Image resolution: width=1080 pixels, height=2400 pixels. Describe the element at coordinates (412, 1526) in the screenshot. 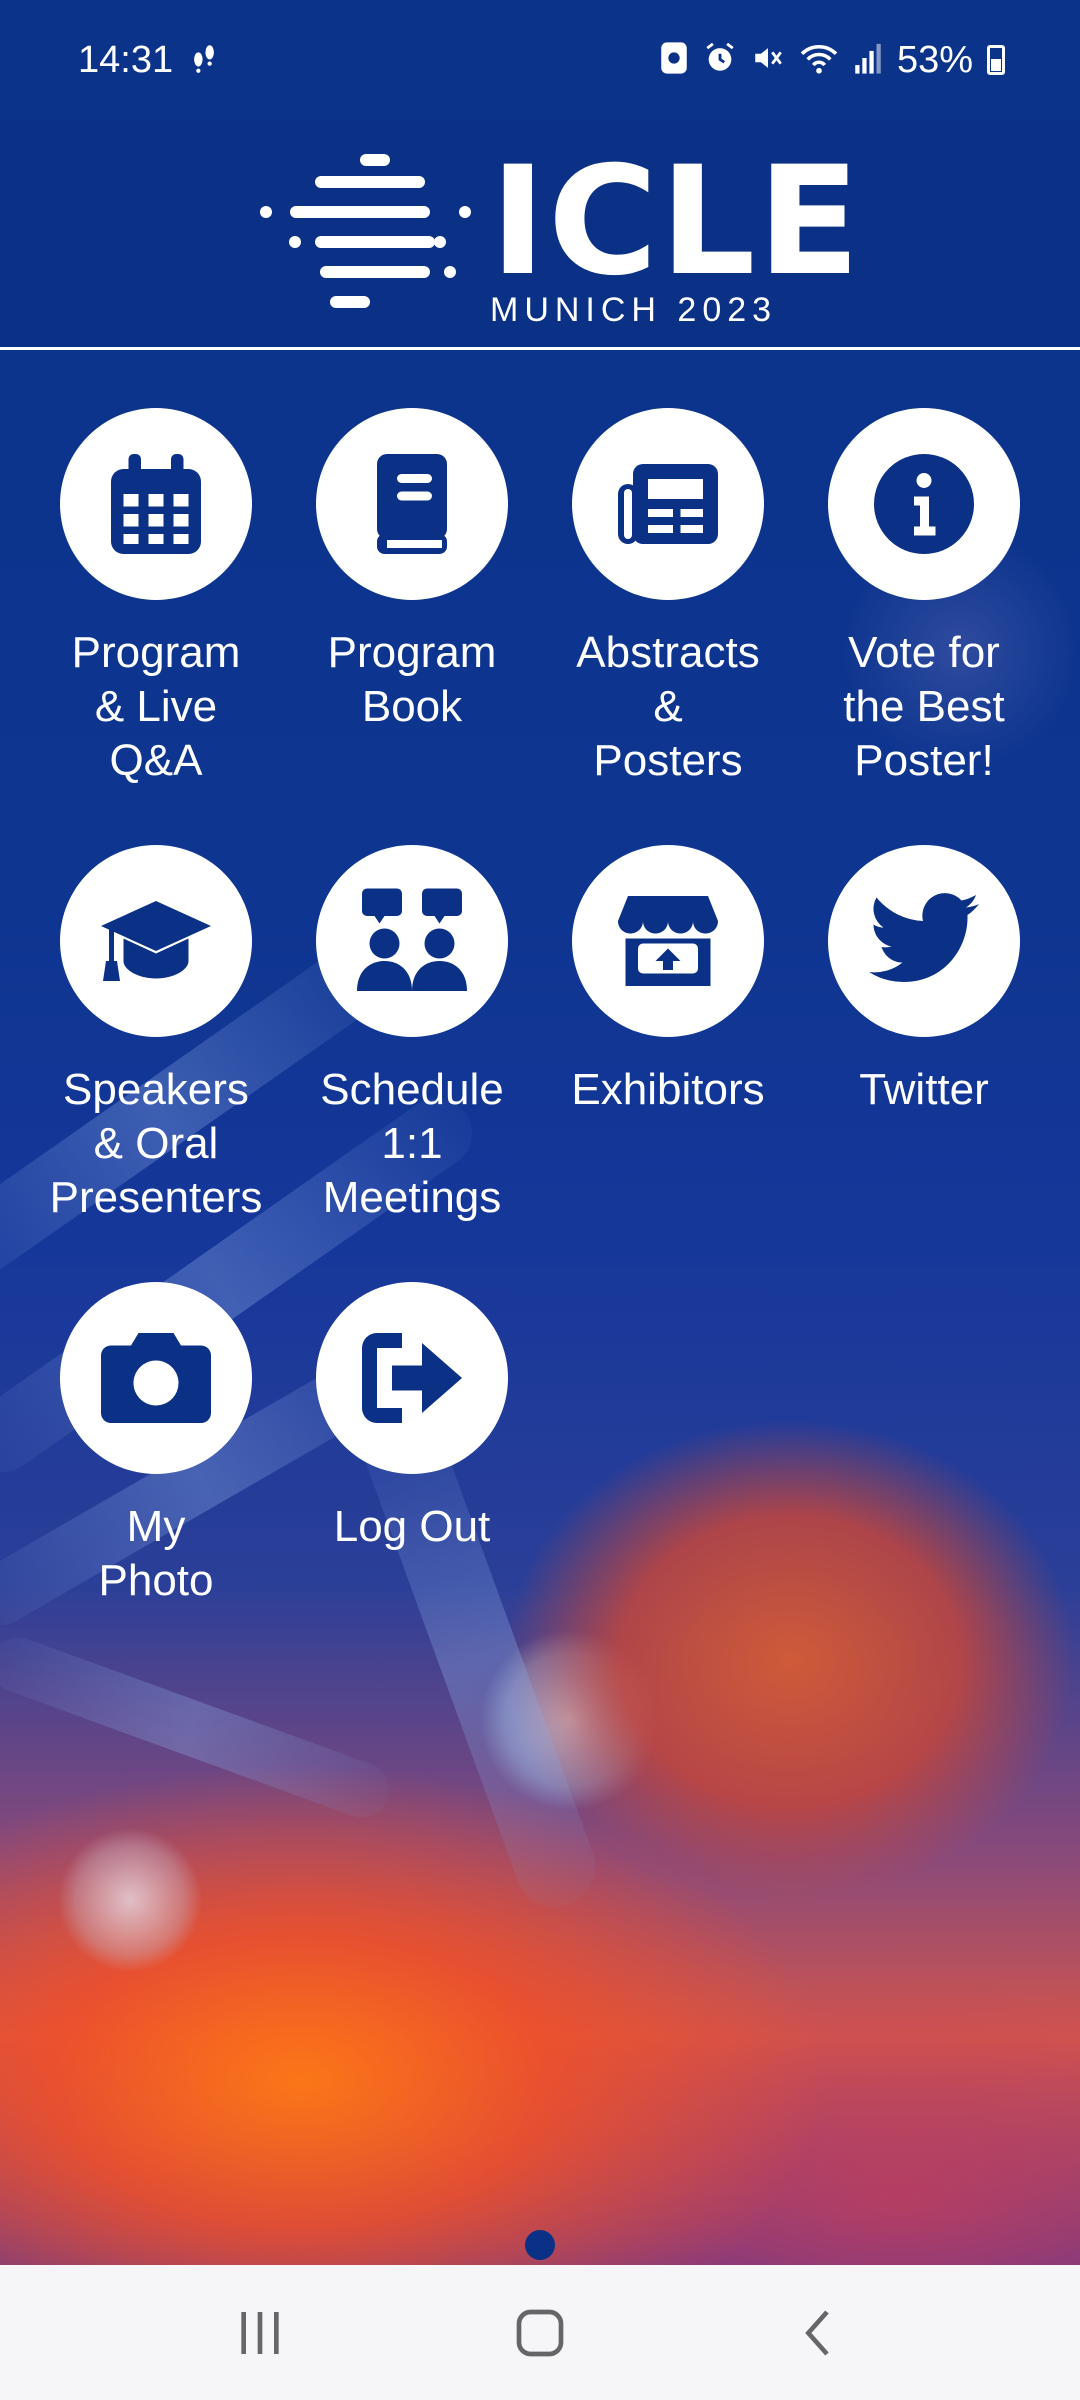

I see `tile-label: Log Out` at that location.